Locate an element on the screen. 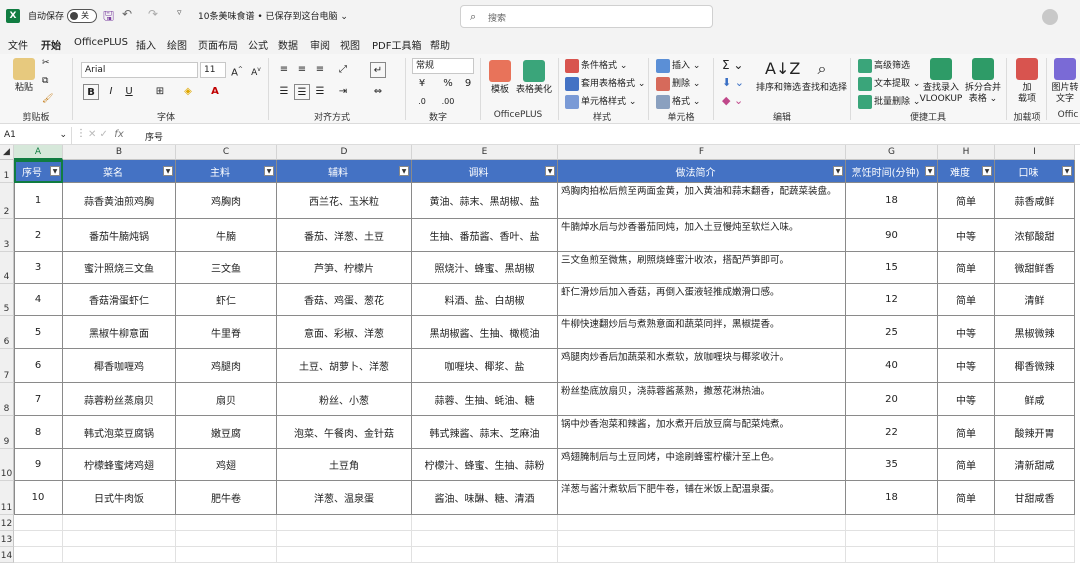 The height and width of the screenshot is (563, 1080). table-cell: 酸辣开胃 is located at coordinates (1035, 432).